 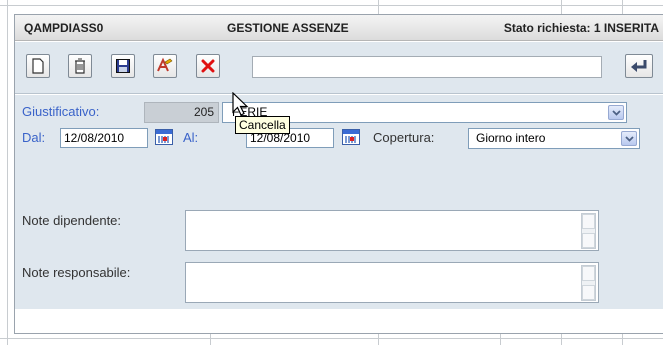 I want to click on delete-record-button, so click(x=80, y=66).